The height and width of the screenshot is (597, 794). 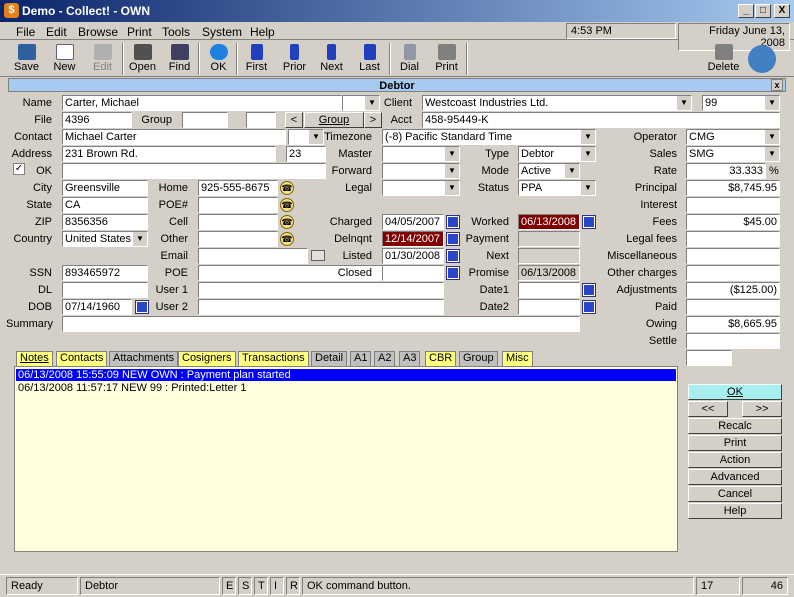 What do you see at coordinates (294, 59) in the screenshot?
I see `prior-button: Prior` at bounding box center [294, 59].